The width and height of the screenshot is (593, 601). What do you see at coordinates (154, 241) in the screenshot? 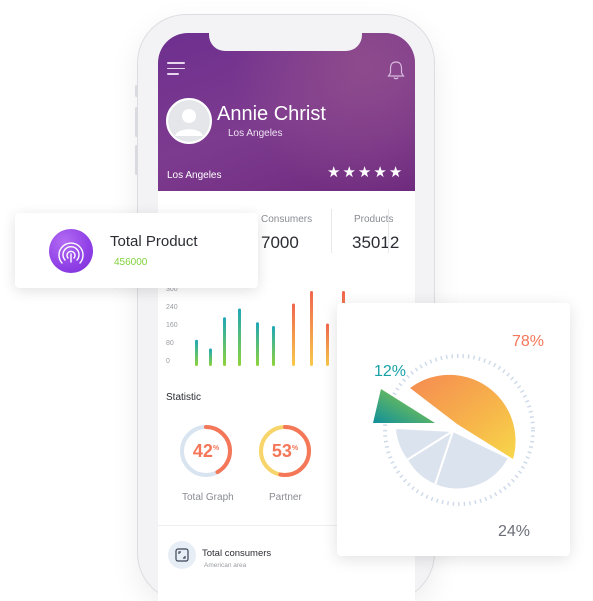
I see `product-card-title: Total Product` at bounding box center [154, 241].